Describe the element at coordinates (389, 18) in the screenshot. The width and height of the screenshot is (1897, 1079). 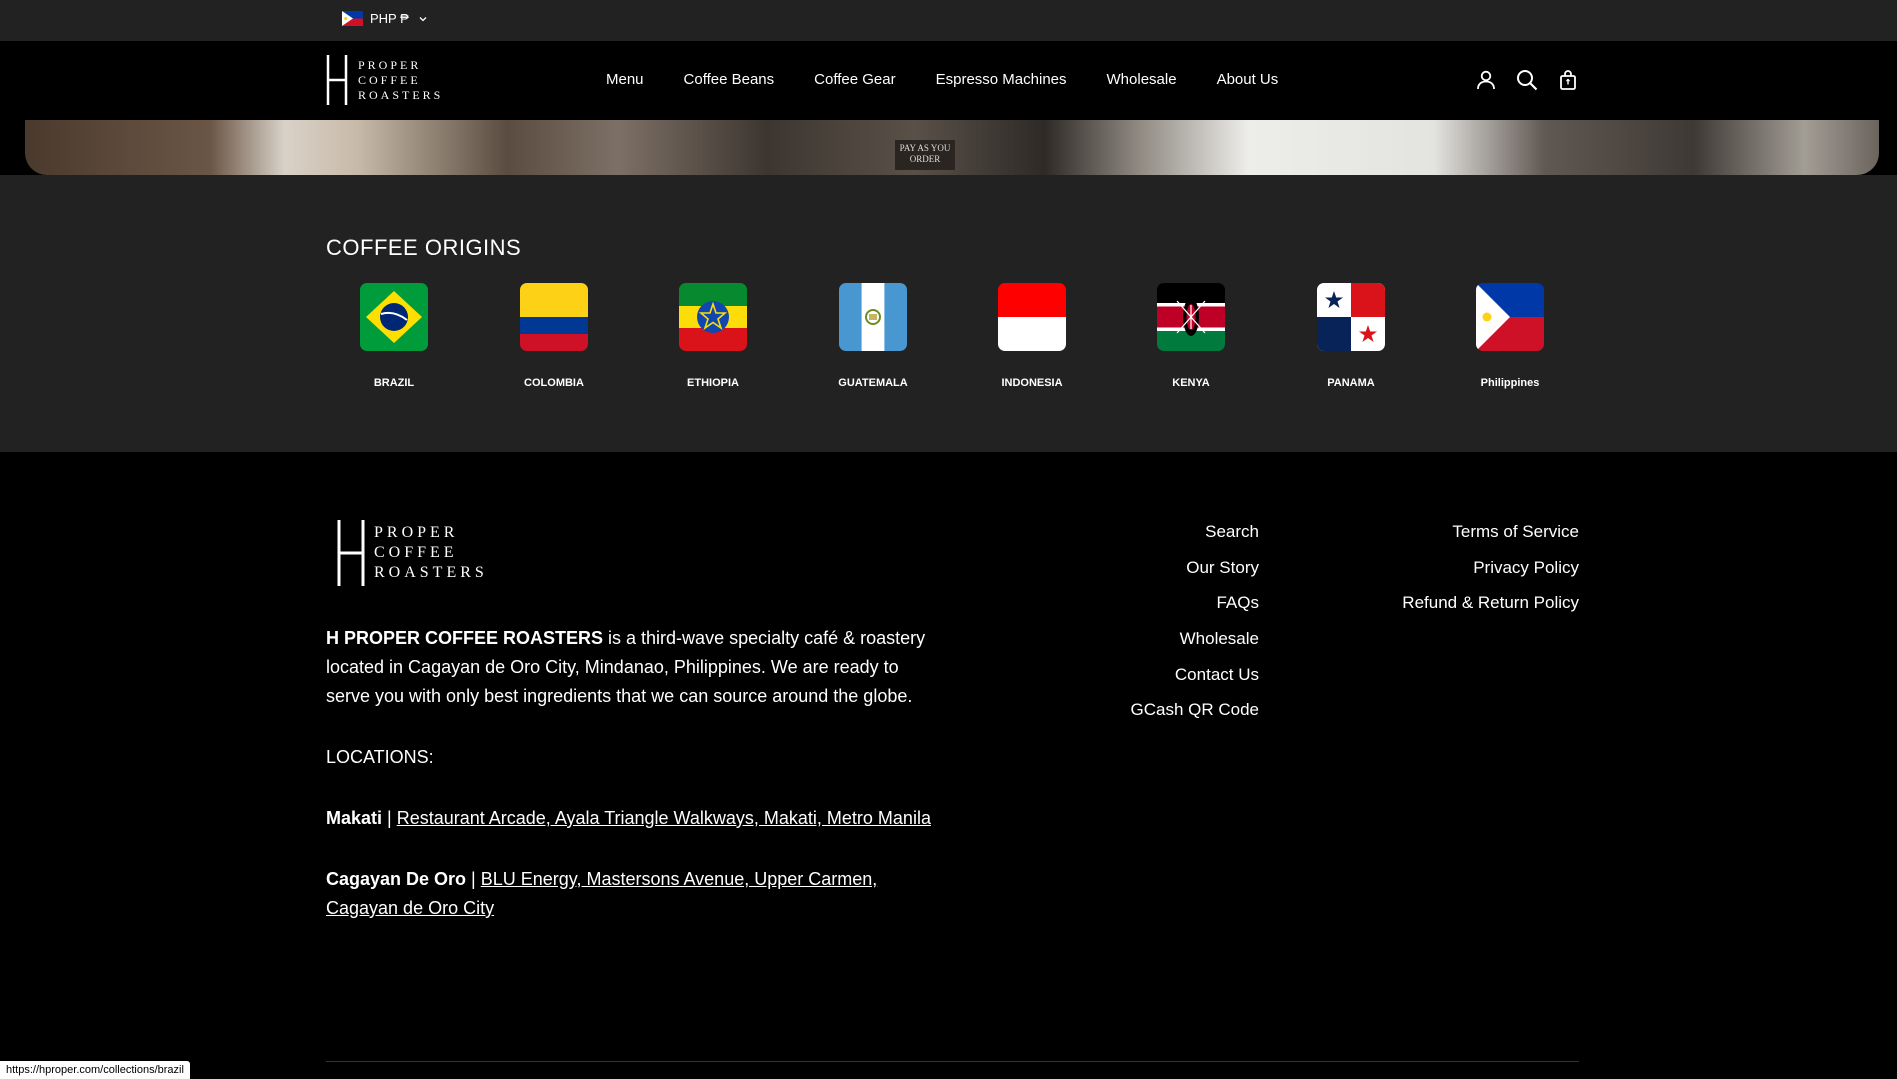
I see `currency-label: PHP ₱` at that location.